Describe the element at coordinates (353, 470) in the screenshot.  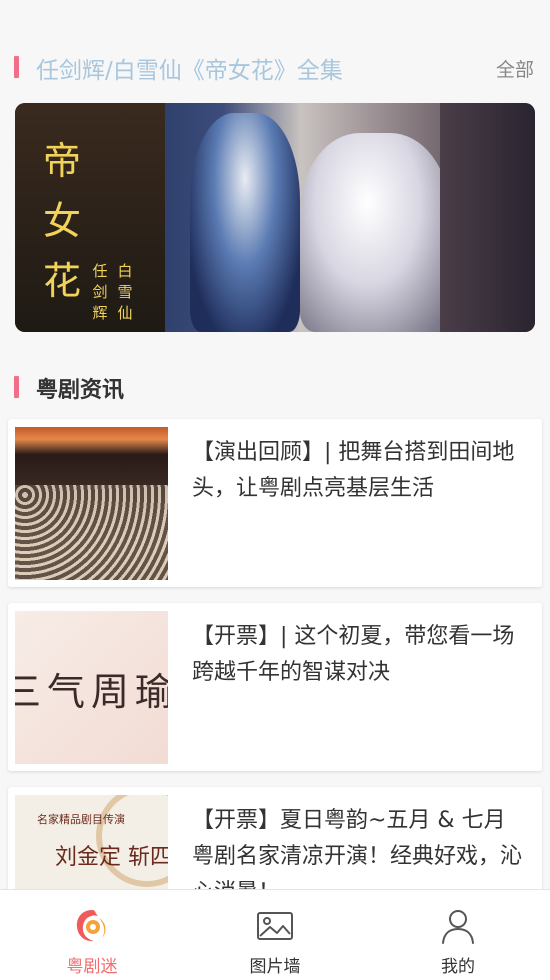
I see `news-title: 【演出回顾】| 把舞台搭到田间地头，让粤剧点亮基层生活` at that location.